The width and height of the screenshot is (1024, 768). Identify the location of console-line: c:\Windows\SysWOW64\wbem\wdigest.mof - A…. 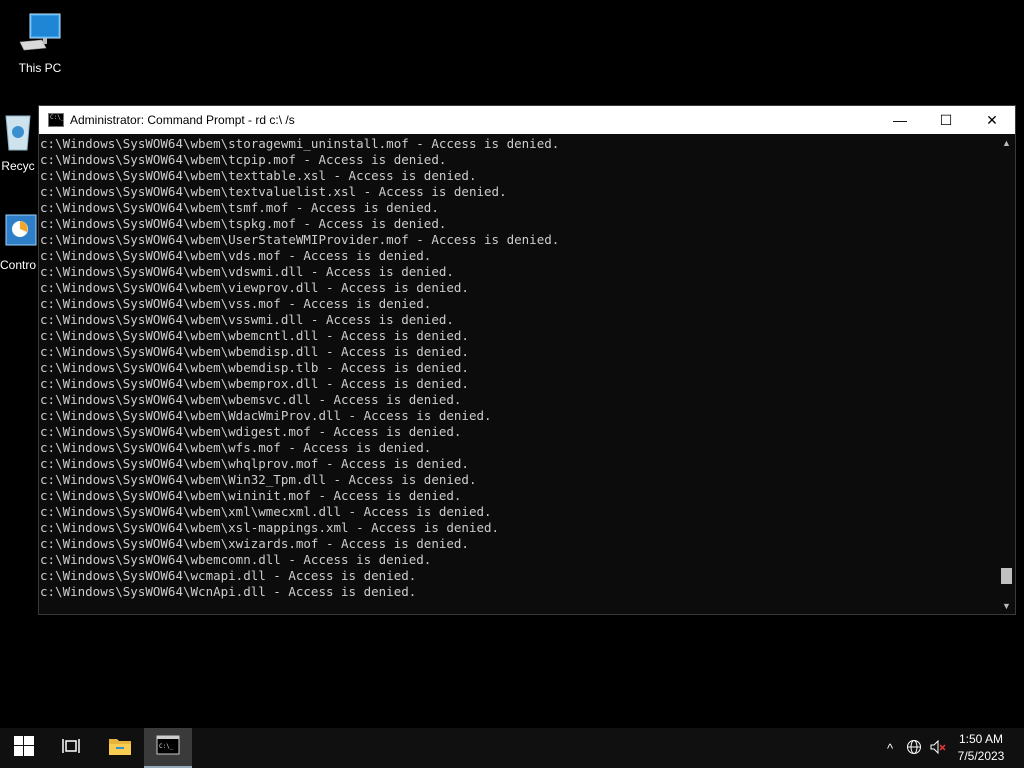
(251, 431).